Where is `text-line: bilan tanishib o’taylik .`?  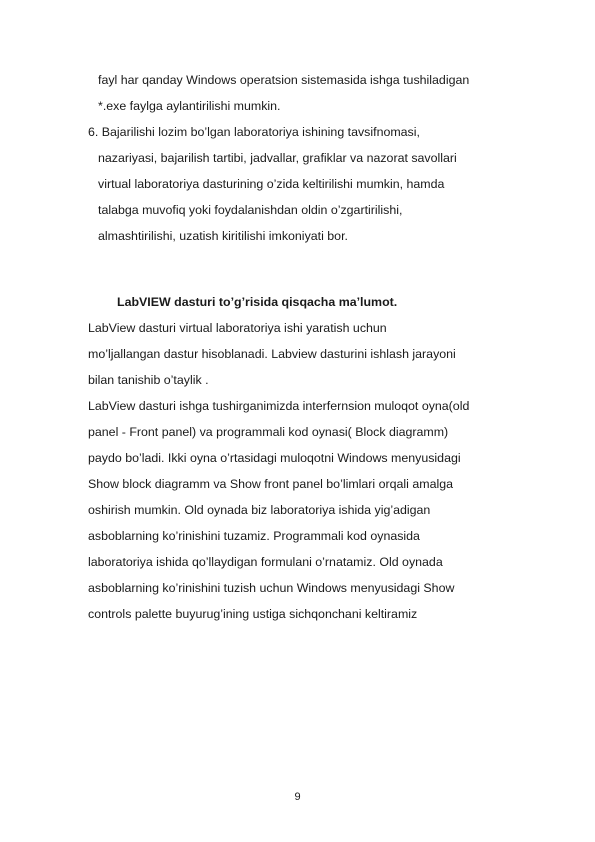 text-line: bilan tanishib o’taylik . is located at coordinates (148, 380).